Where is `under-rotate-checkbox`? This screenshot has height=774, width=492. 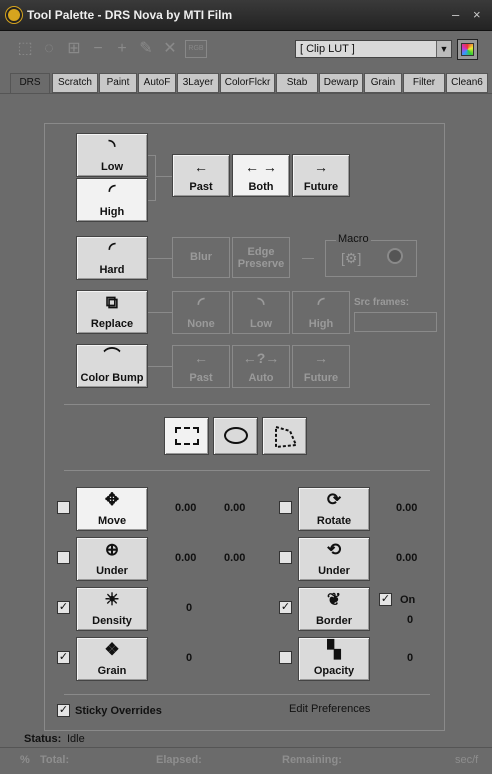 under-rotate-checkbox is located at coordinates (285, 557).